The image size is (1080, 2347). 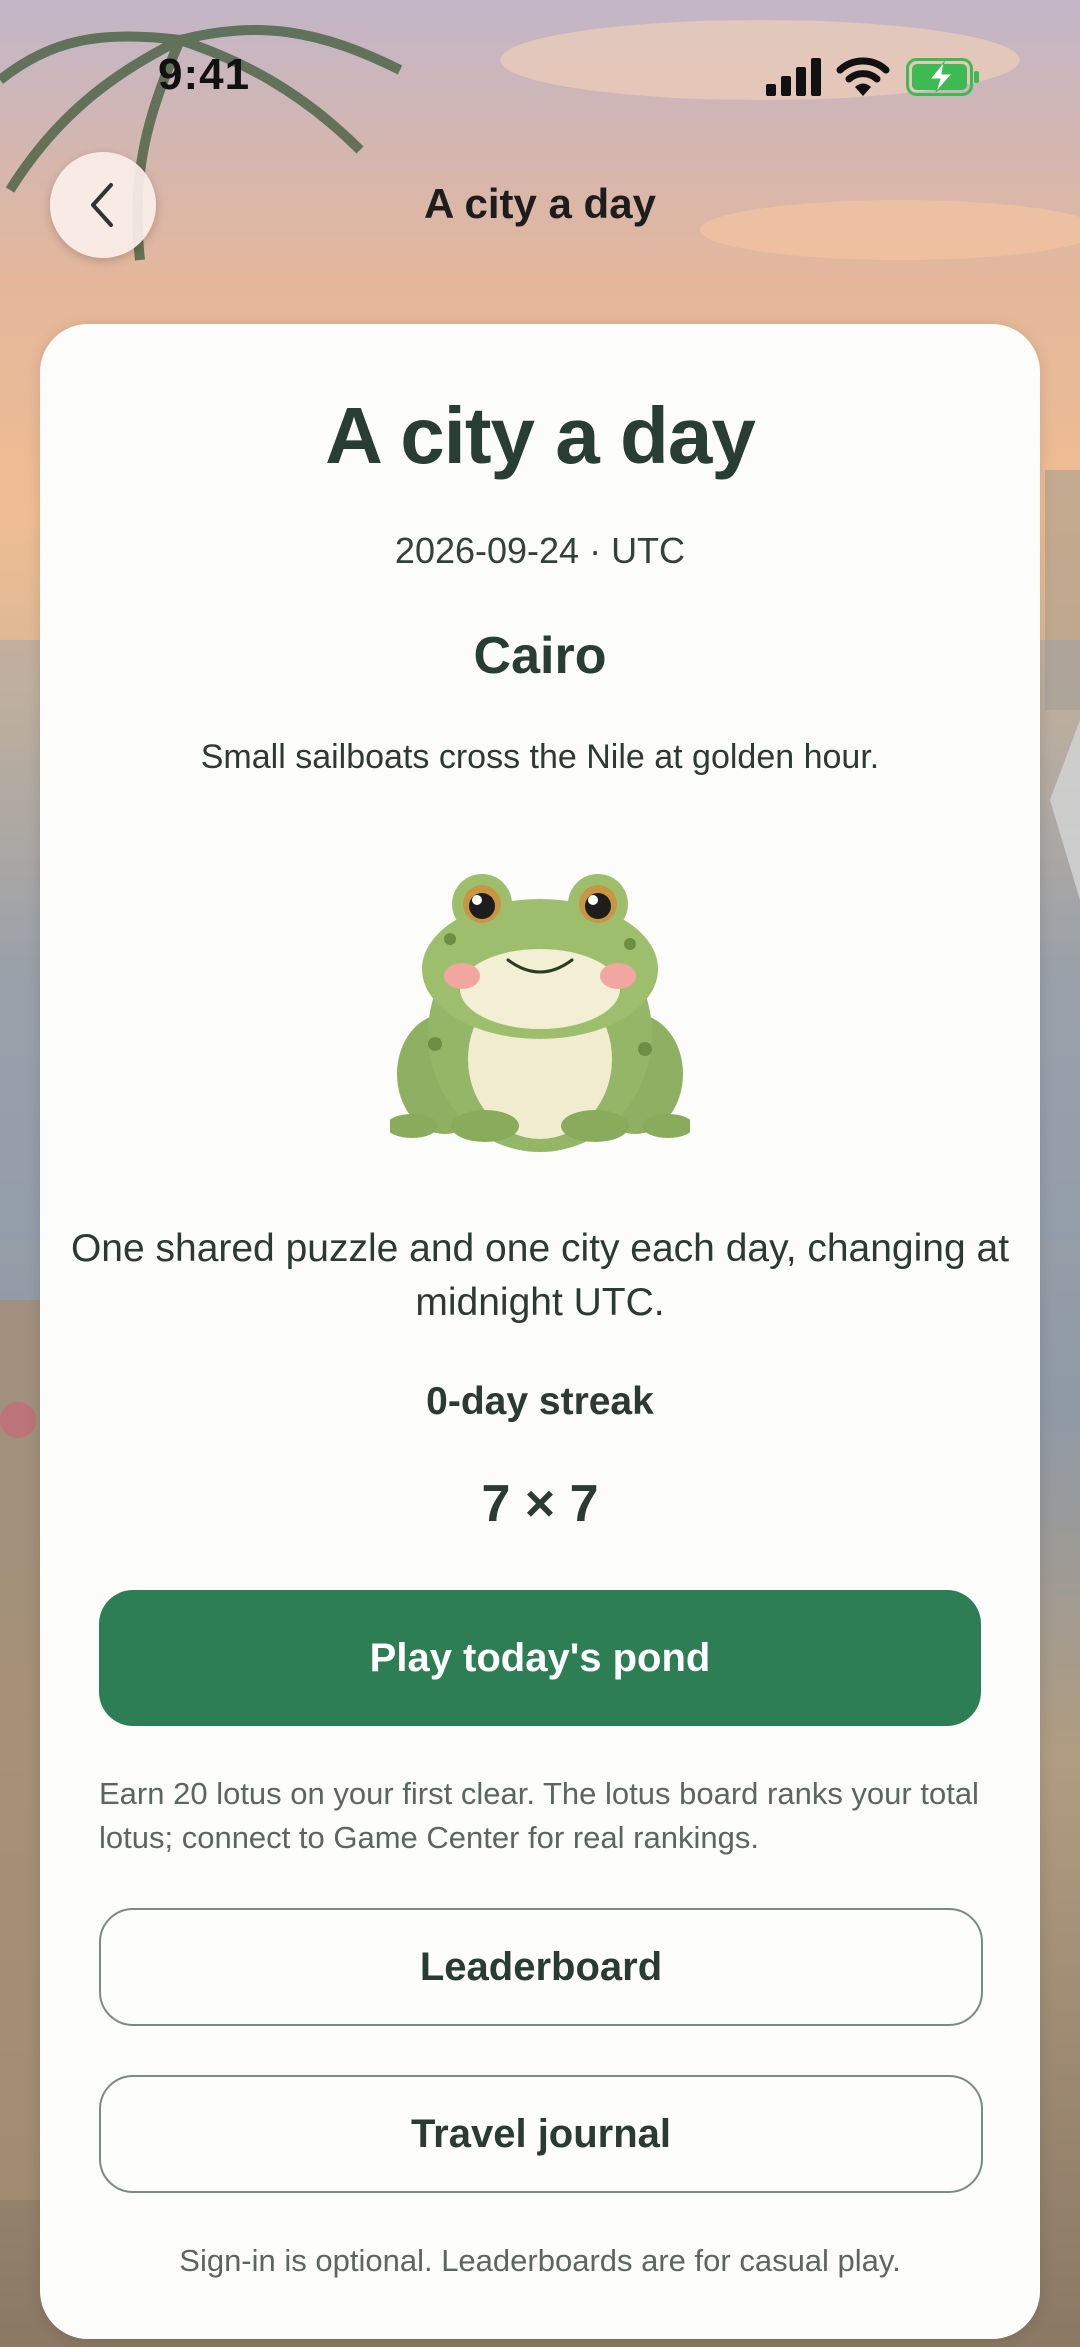 I want to click on battery-charging-icon, so click(x=942, y=77).